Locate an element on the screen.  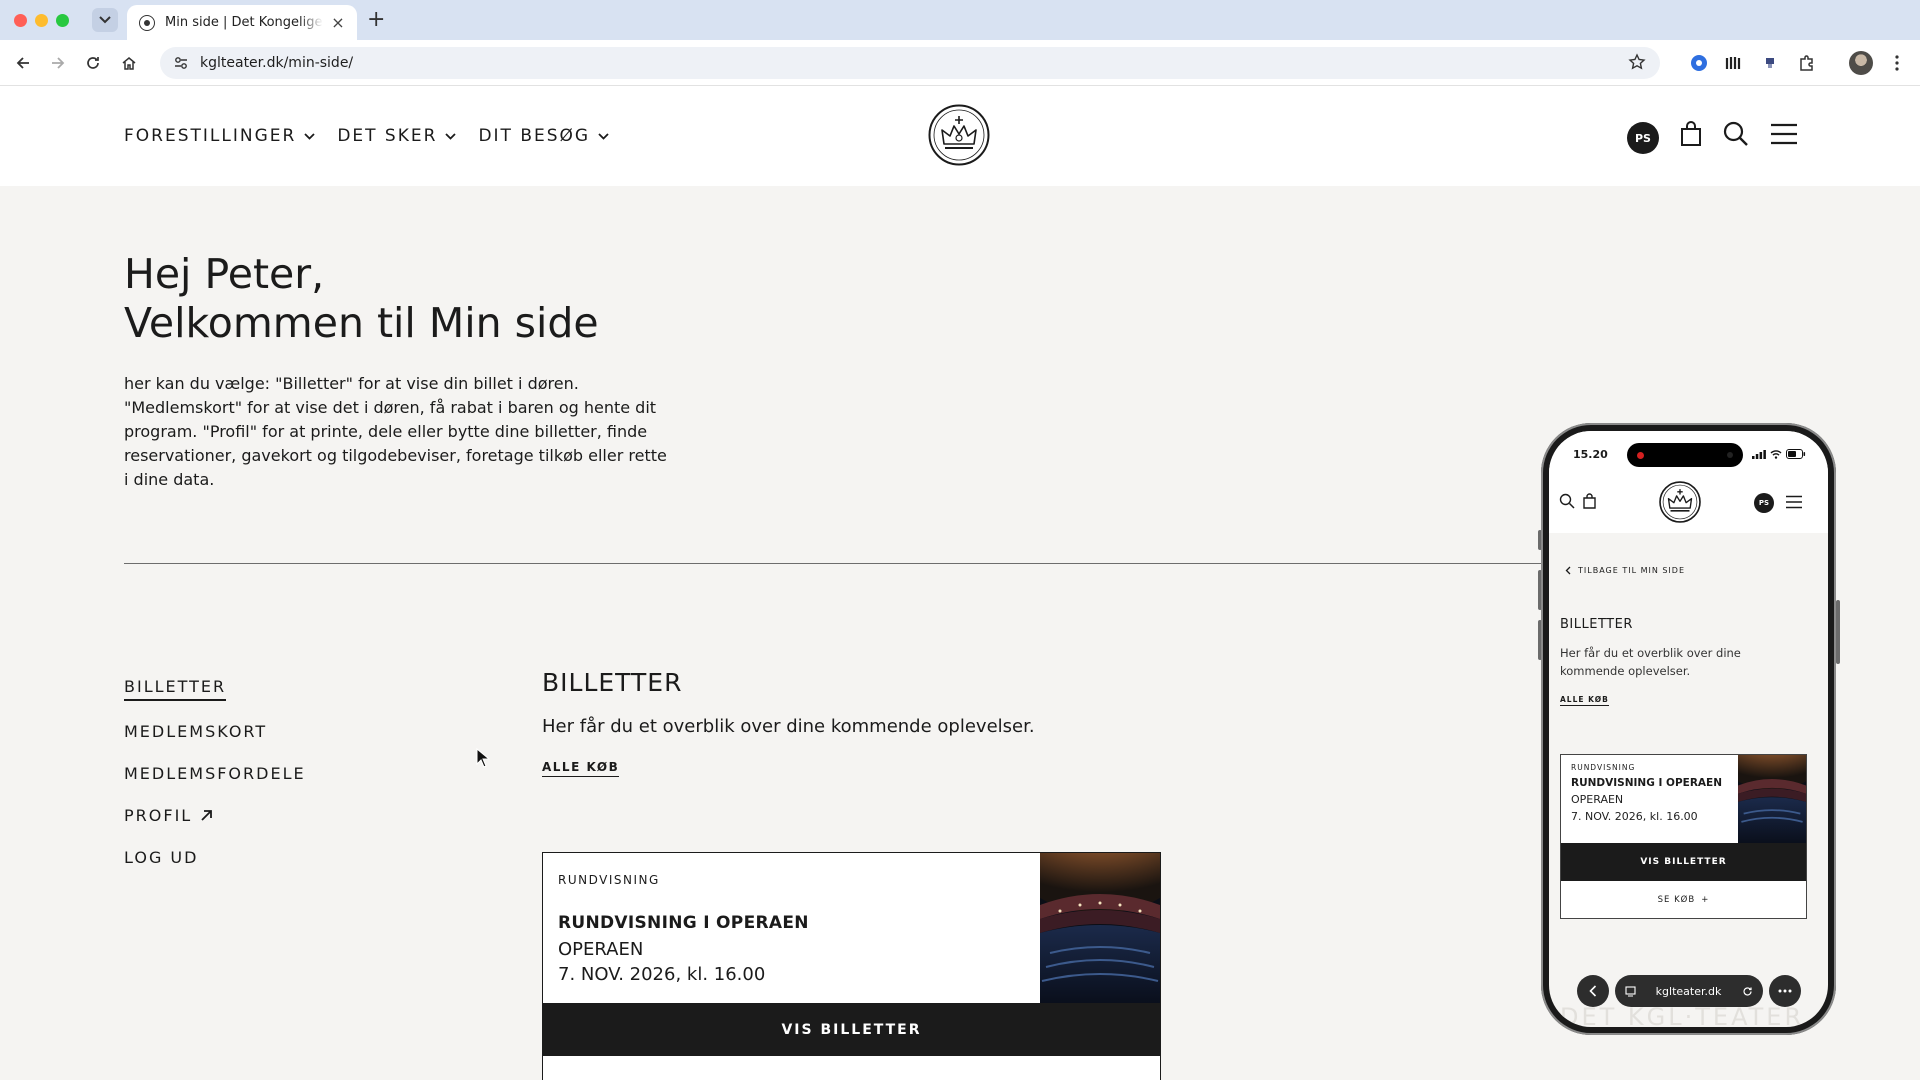
tab-title: Min side | Det Kongelige Teater is located at coordinates (244, 22).